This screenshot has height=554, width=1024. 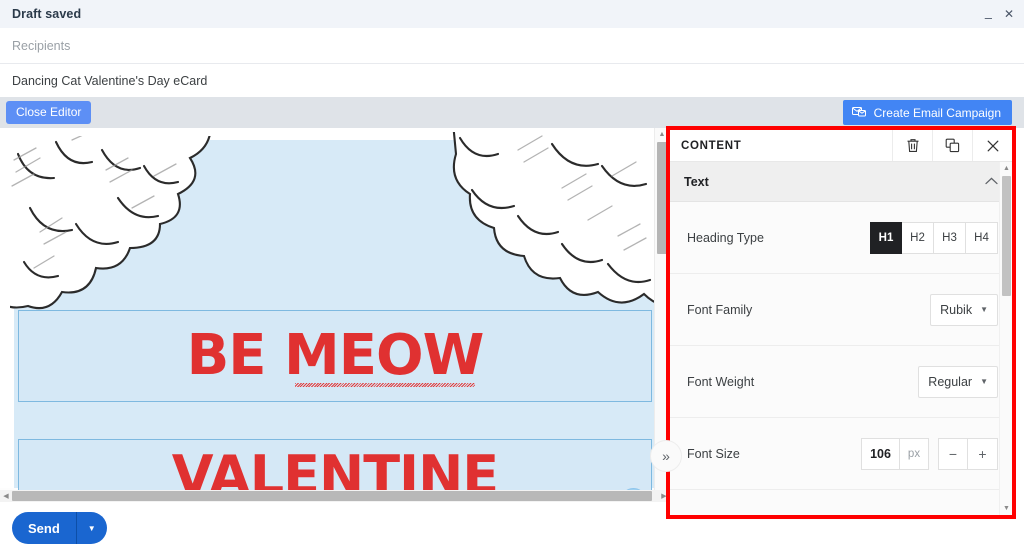 What do you see at coordinates (662, 134) in the screenshot?
I see `scroll-up-arrow: ▲` at bounding box center [662, 134].